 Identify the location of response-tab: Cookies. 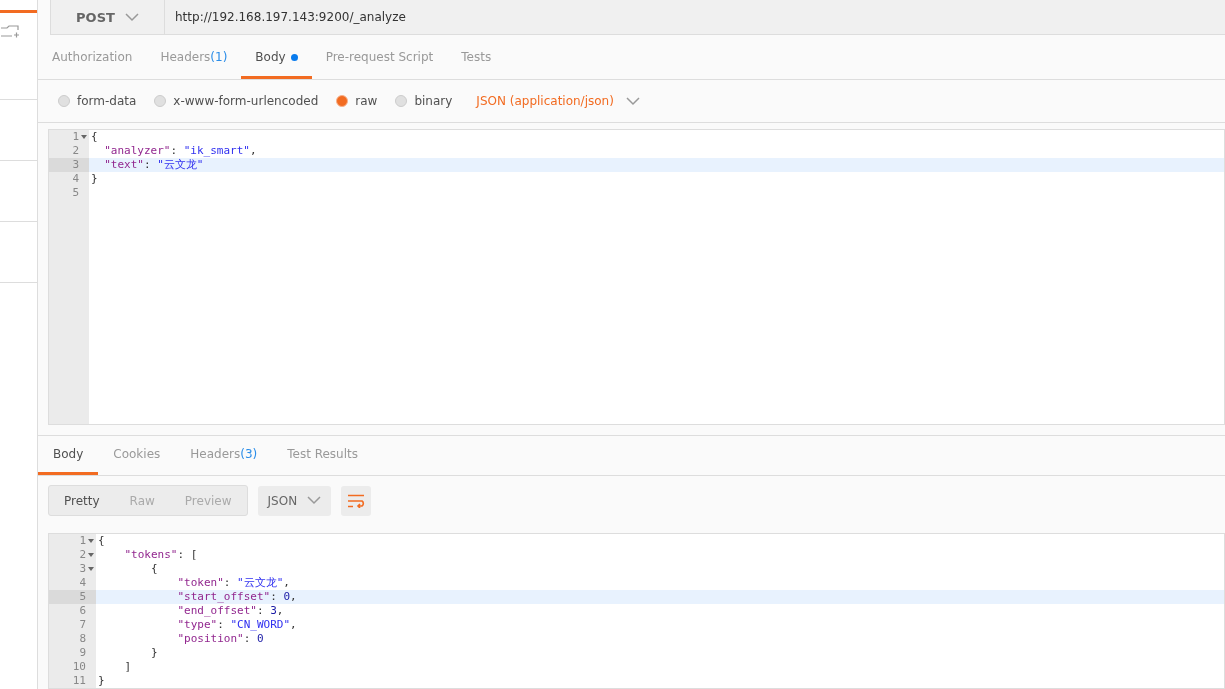
(137, 455).